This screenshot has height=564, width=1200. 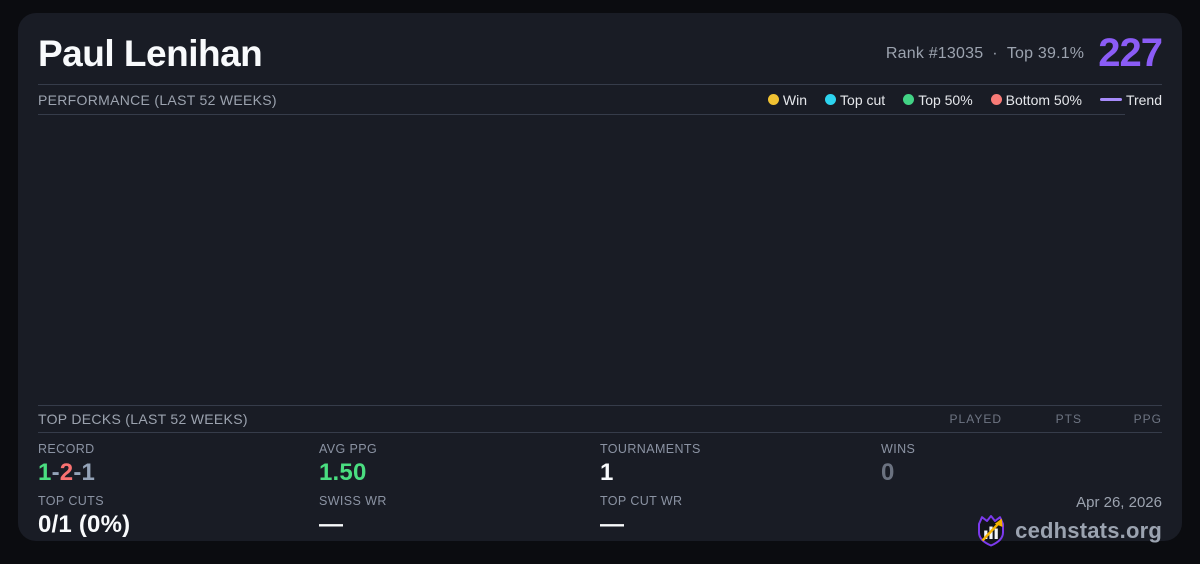 I want to click on top-decks-columns: PLAYED PTS PPG, so click(x=1027, y=419).